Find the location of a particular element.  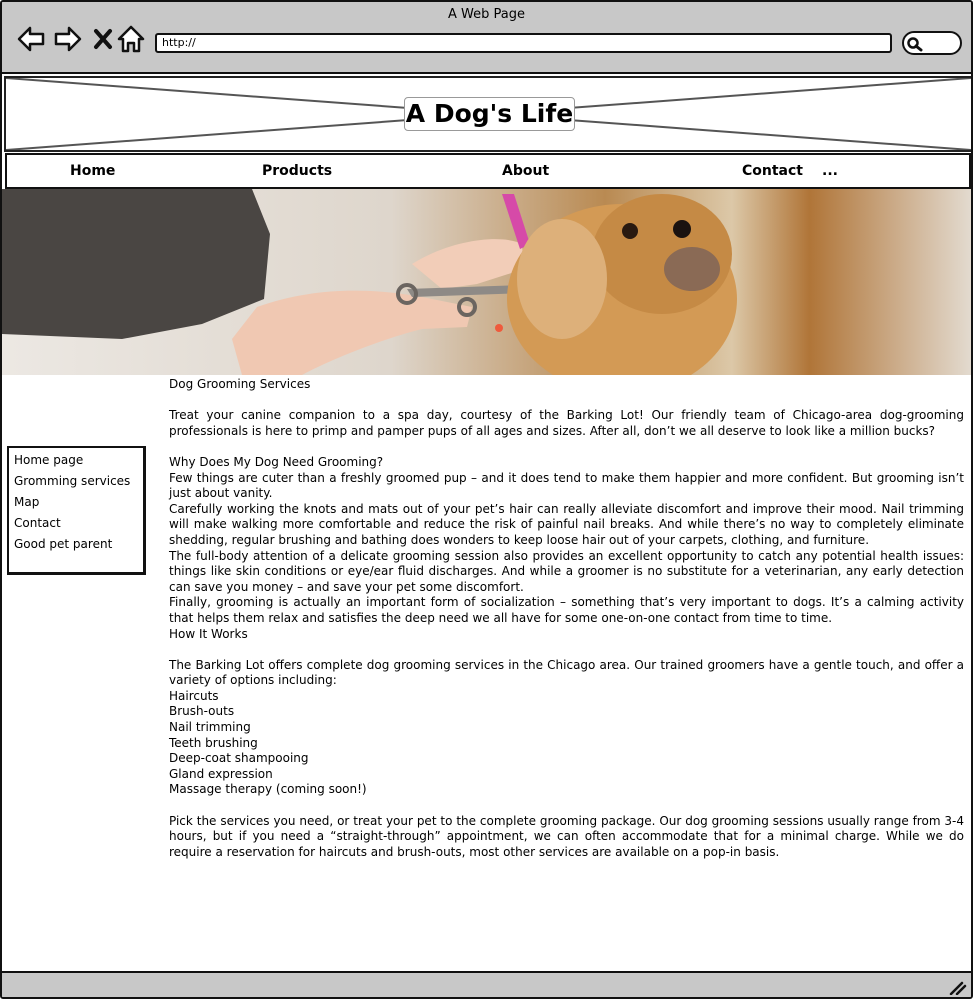

service-list-item: Deep-coat shampooing is located at coordinates (239, 758).